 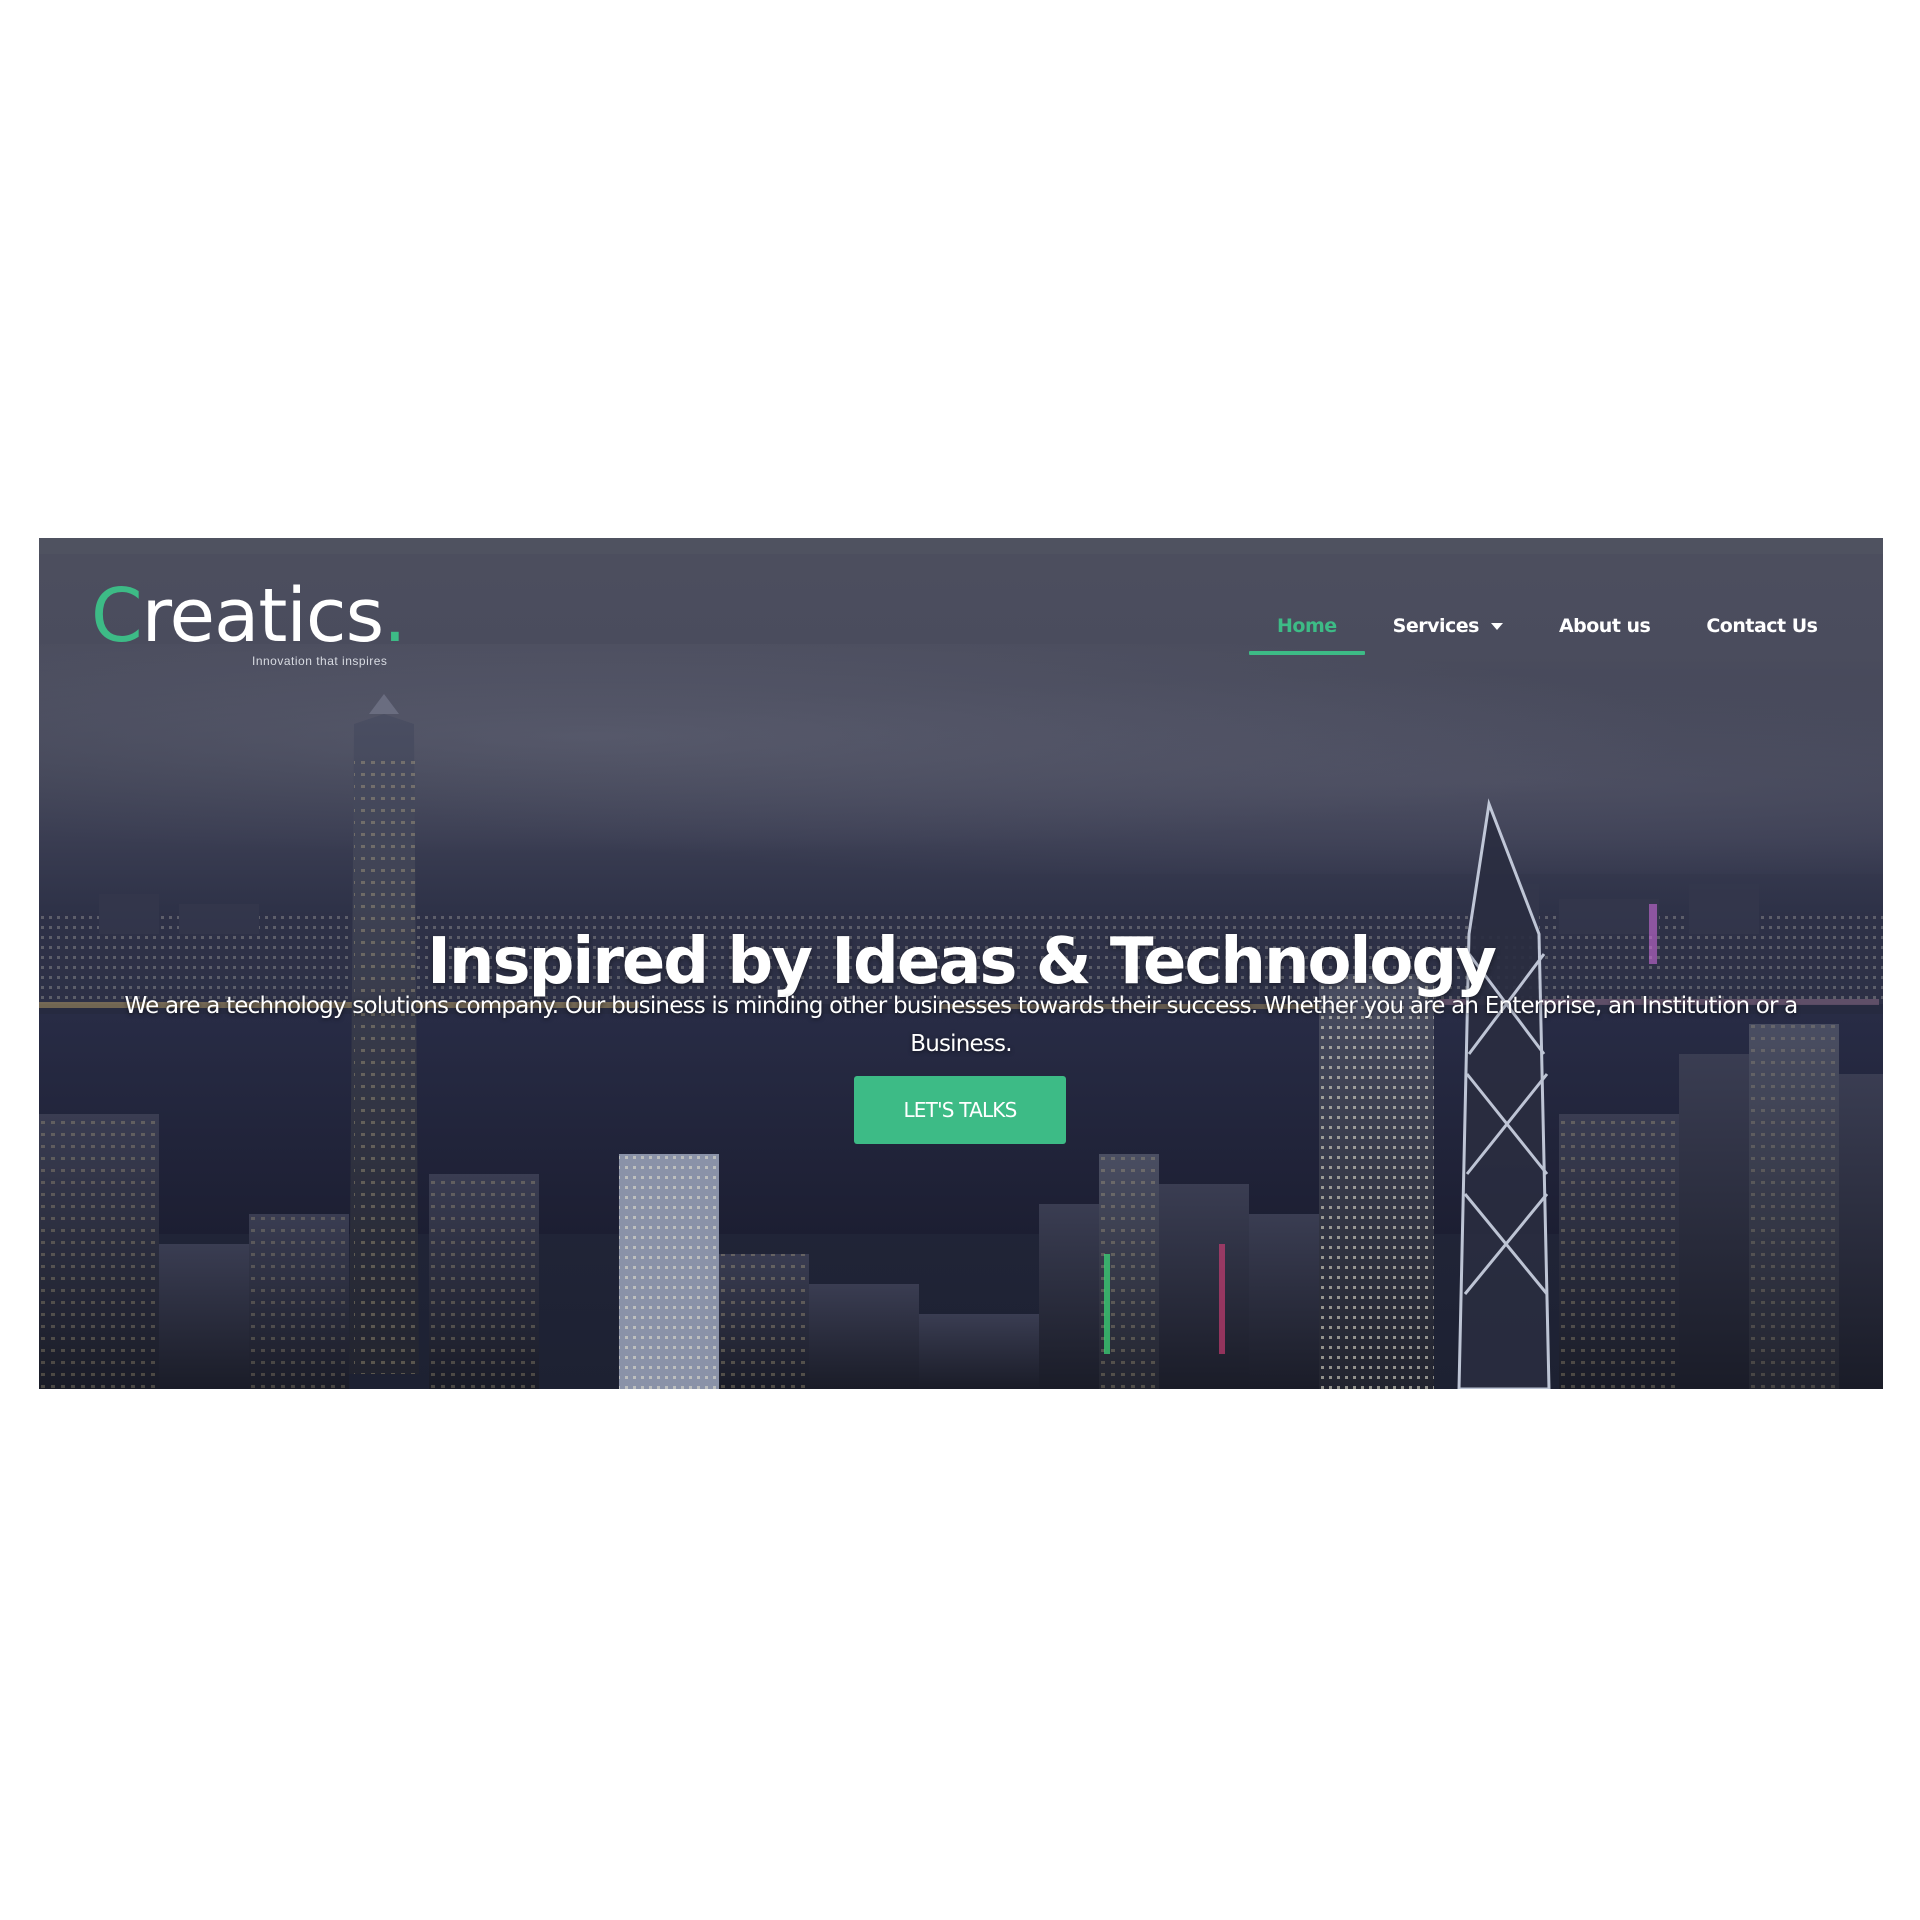 I want to click on brand-wordmark: Creatics., so click(x=249, y=616).